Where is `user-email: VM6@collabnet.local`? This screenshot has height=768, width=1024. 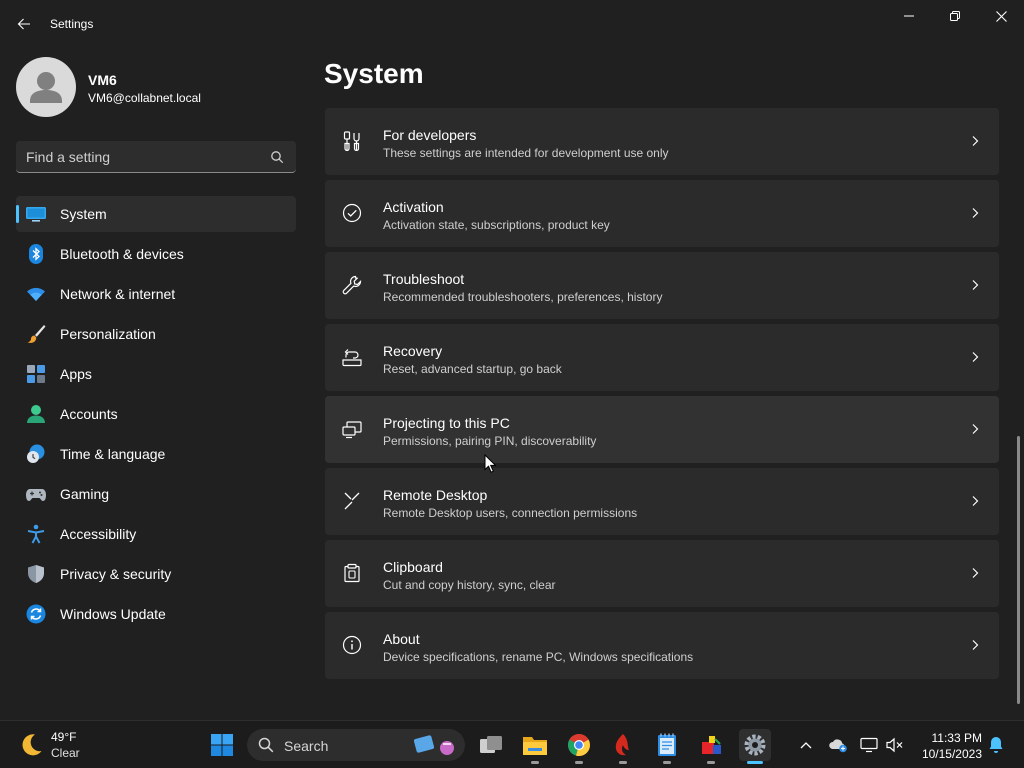 user-email: VM6@collabnet.local is located at coordinates (144, 98).